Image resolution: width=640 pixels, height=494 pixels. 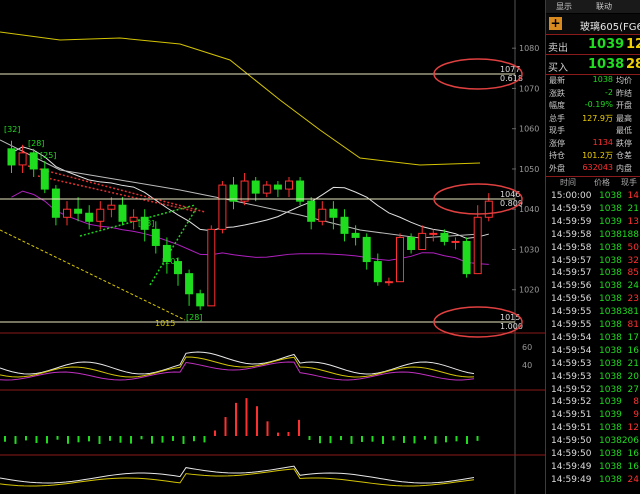 I want to click on tick-row: 14:59:54 1038 16, so click(x=593, y=352).